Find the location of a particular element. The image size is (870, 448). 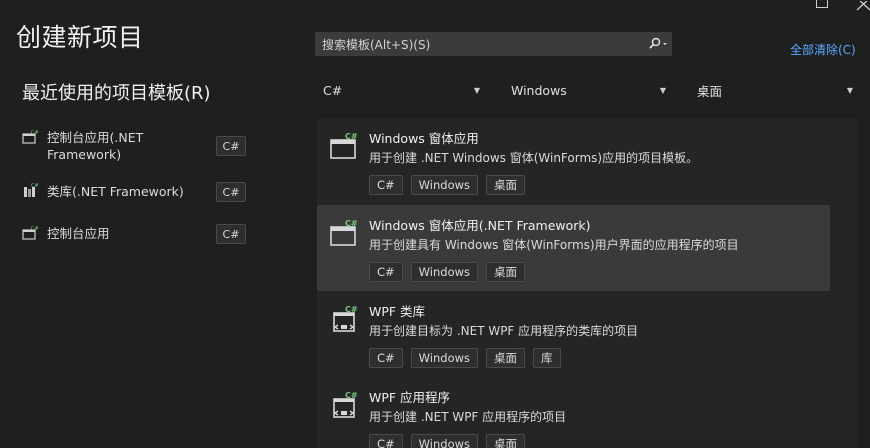

template-name: Windows 窗体应用 is located at coordinates (424, 138).